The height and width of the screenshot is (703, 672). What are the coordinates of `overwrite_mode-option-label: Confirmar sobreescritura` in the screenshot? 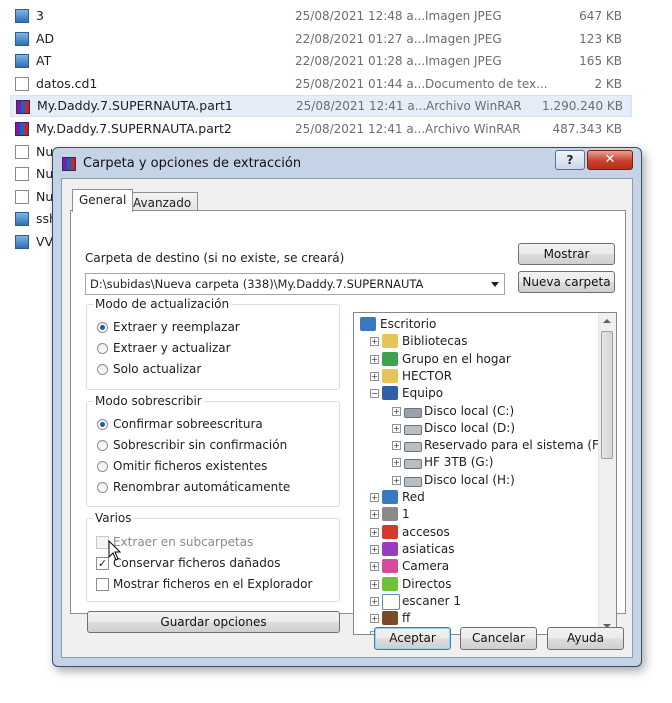 It's located at (188, 424).